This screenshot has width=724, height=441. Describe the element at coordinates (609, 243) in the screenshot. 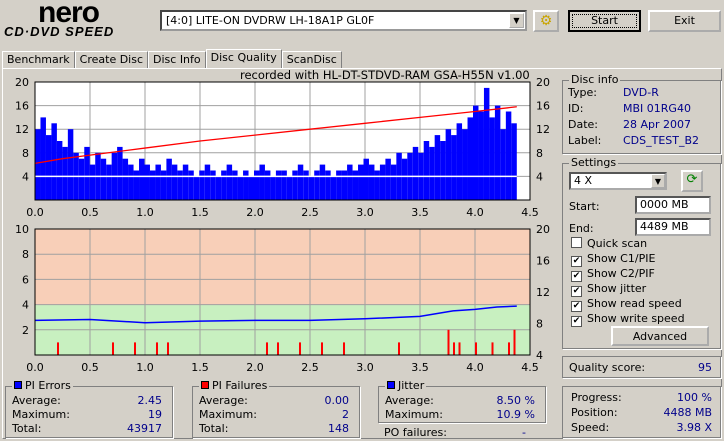

I see `checkbox-quick-scan: Quick scan` at that location.